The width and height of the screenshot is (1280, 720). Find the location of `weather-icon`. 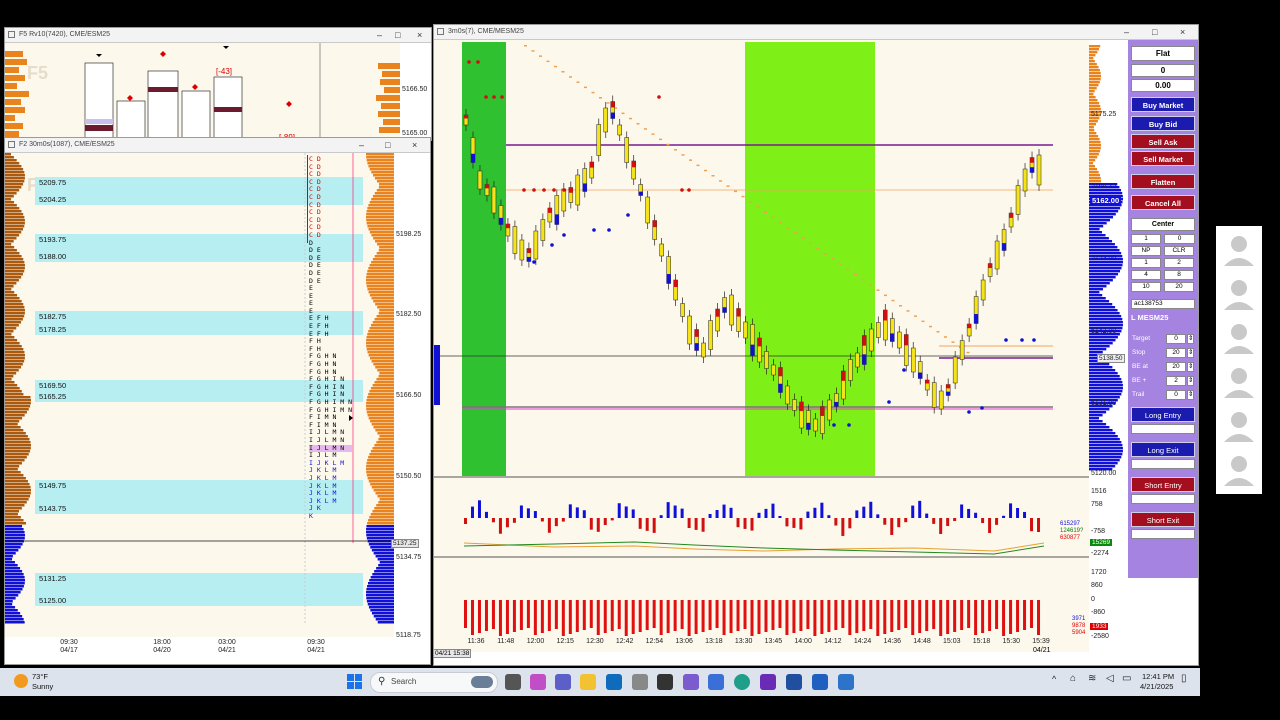

weather-icon is located at coordinates (21, 681).